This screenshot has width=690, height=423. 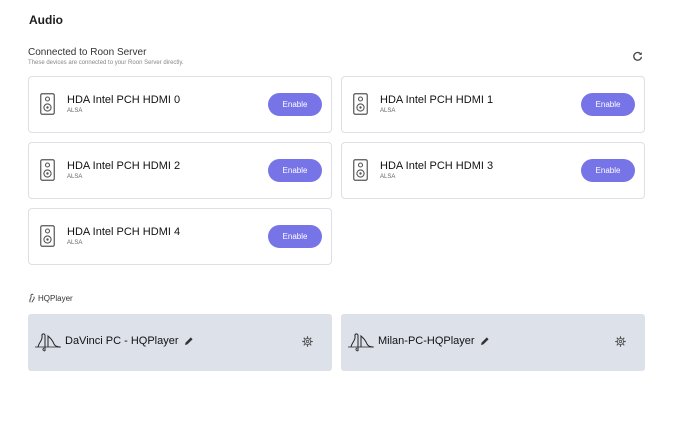 What do you see at coordinates (437, 166) in the screenshot?
I see `device-name: HDA Intel PCH HDMI 3` at bounding box center [437, 166].